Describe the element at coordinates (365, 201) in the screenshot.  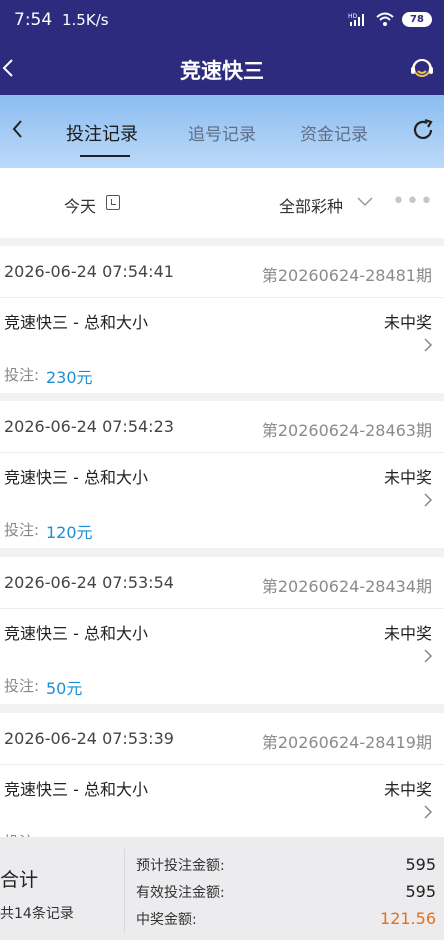
I see `chevron-down-icon` at that location.